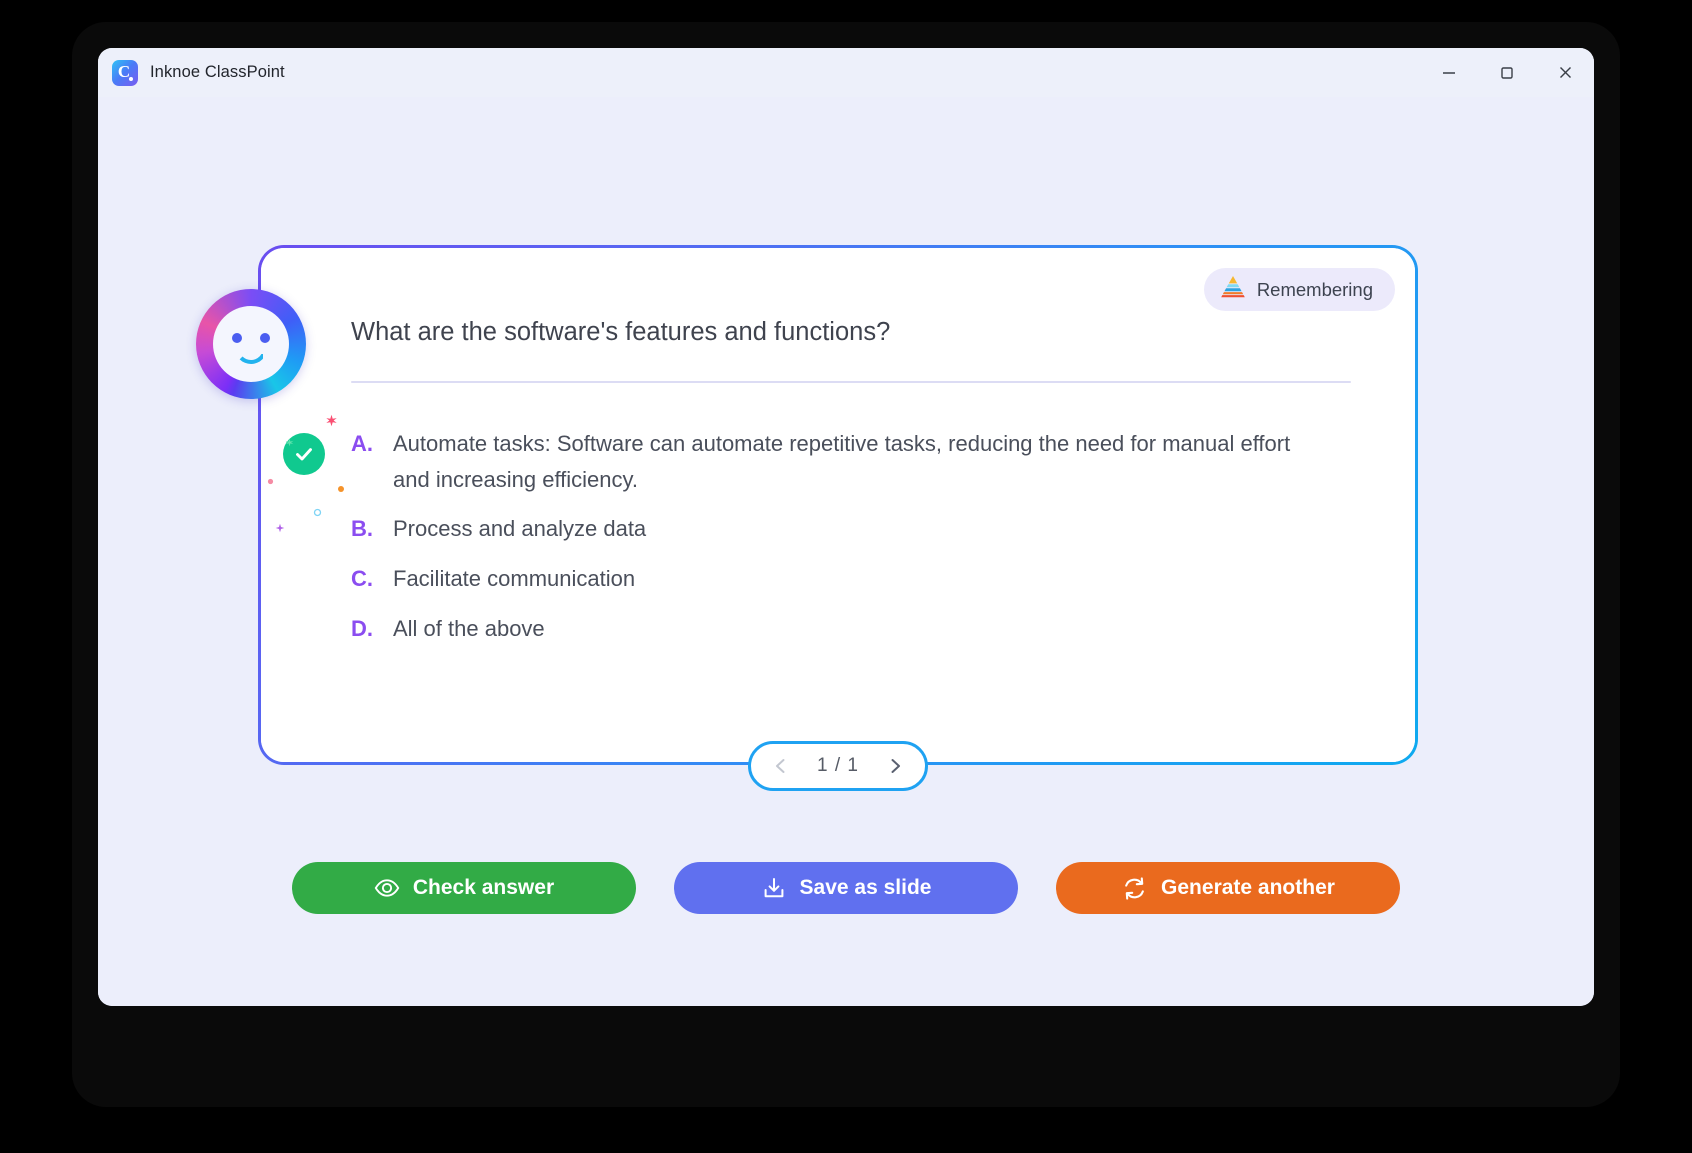 Image resolution: width=1692 pixels, height=1153 pixels. What do you see at coordinates (895, 766) in the screenshot?
I see `chevron-right-icon` at bounding box center [895, 766].